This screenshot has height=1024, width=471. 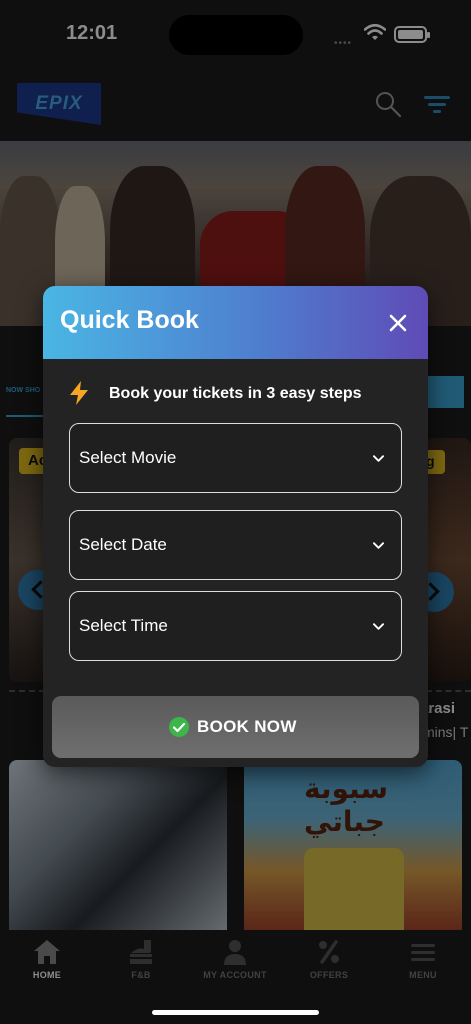 What do you see at coordinates (235, 626) in the screenshot?
I see `select-time-dropdown: Select Time` at bounding box center [235, 626].